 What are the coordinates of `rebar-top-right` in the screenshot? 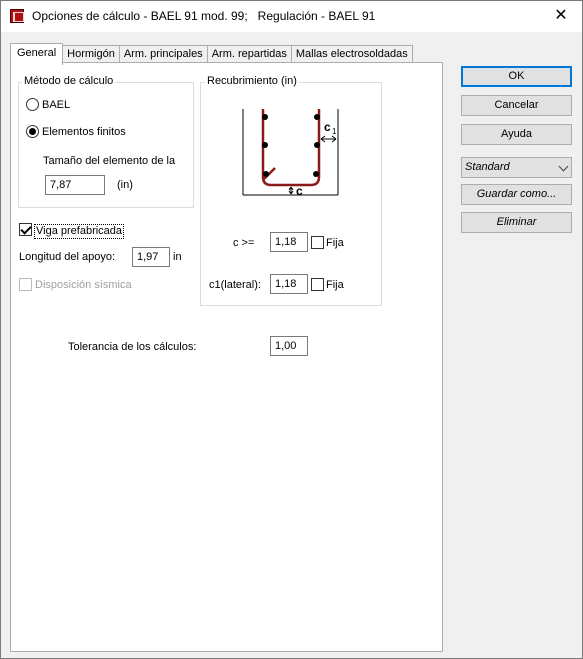 It's located at (317, 117).